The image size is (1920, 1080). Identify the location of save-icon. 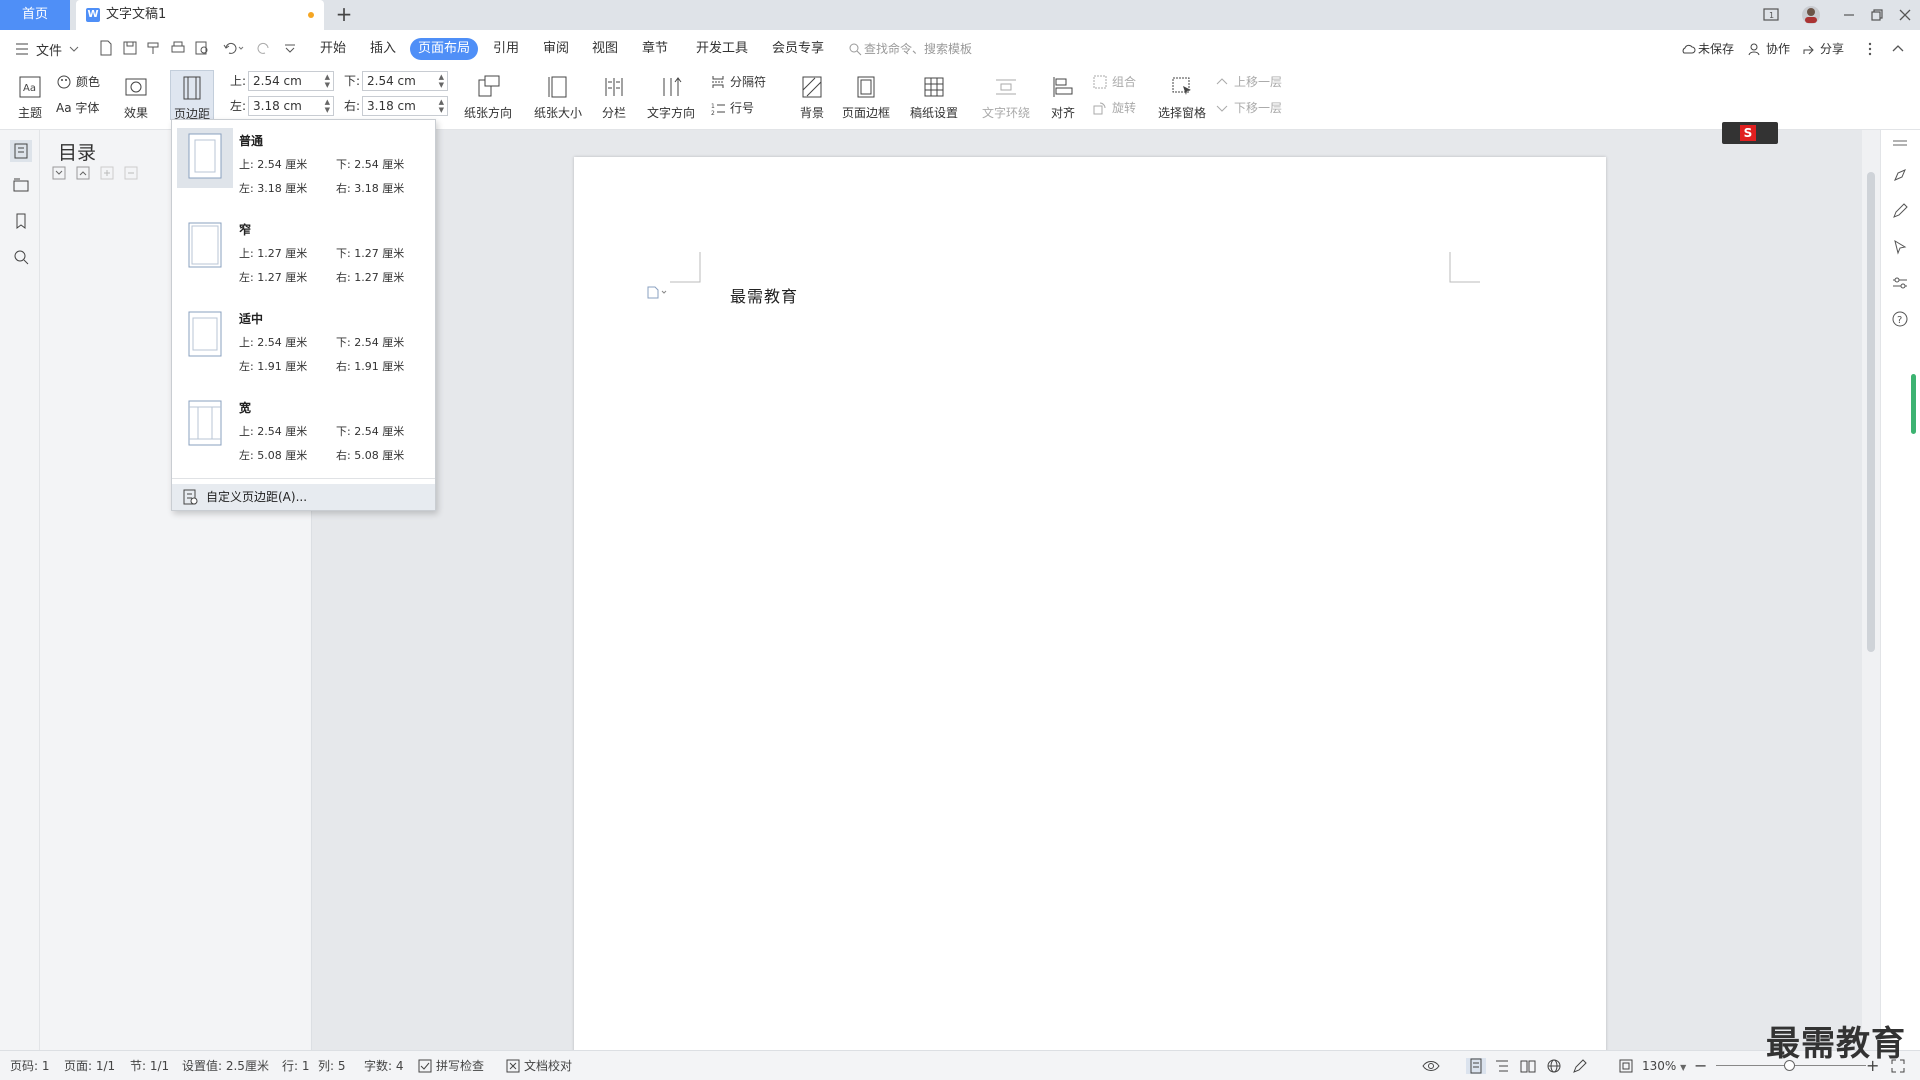
(130, 48).